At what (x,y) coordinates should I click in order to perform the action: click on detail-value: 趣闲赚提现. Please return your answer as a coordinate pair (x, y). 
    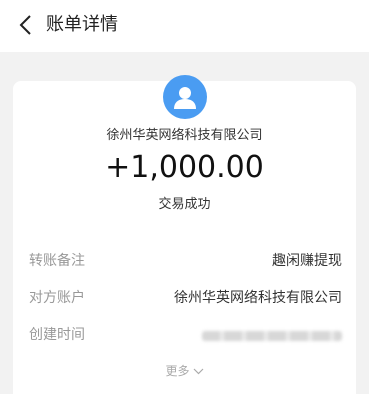
    Looking at the image, I should click on (307, 261).